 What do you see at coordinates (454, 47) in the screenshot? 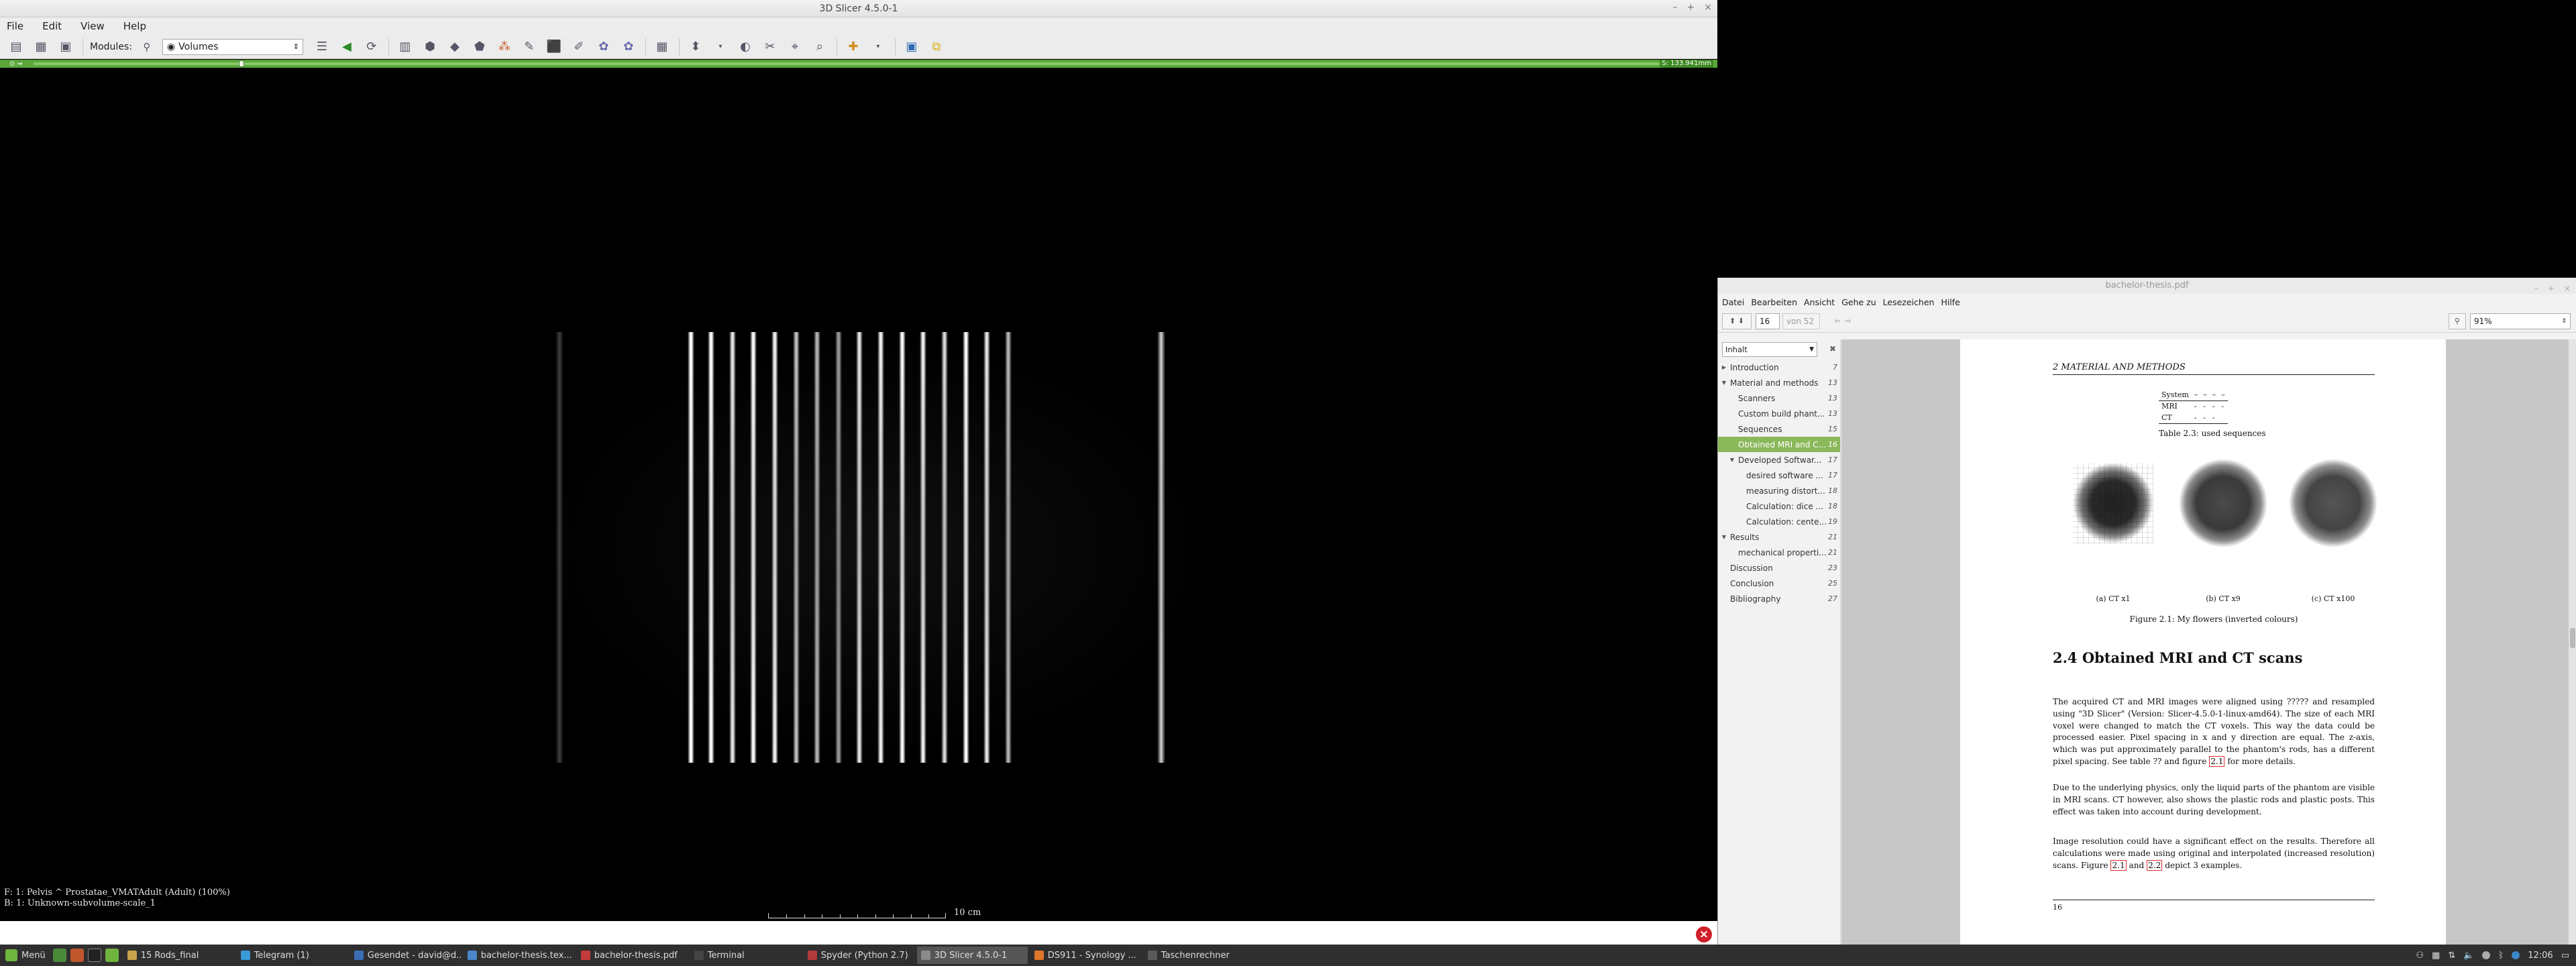
I see `volumes-icon: ◆` at bounding box center [454, 47].